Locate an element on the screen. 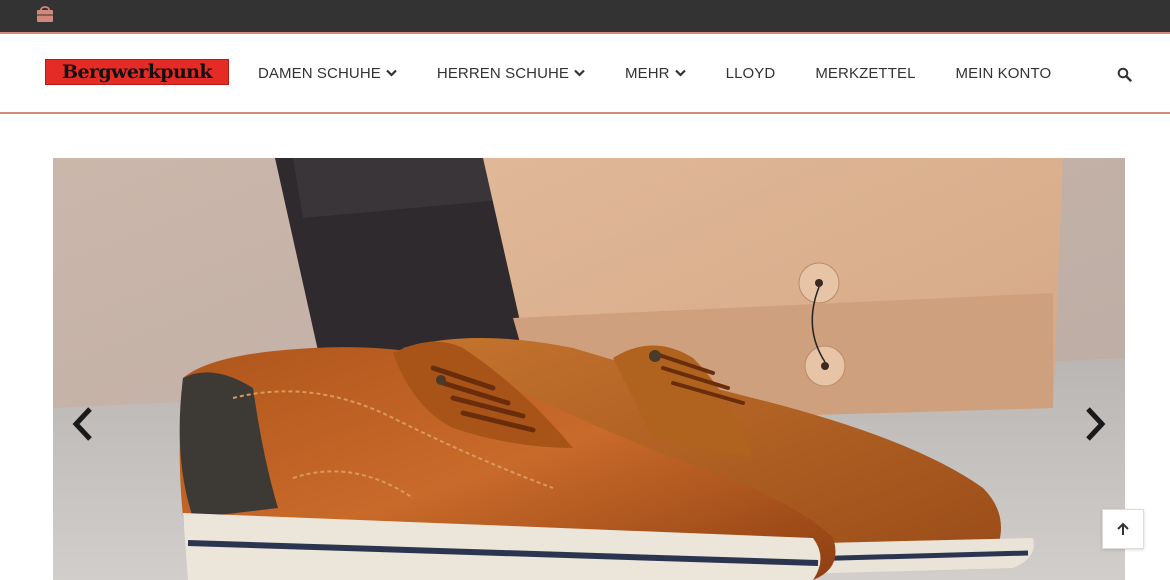 The height and width of the screenshot is (580, 1170). nav-item-herren-schuhe: HERREN SCHUHE is located at coordinates (511, 73).